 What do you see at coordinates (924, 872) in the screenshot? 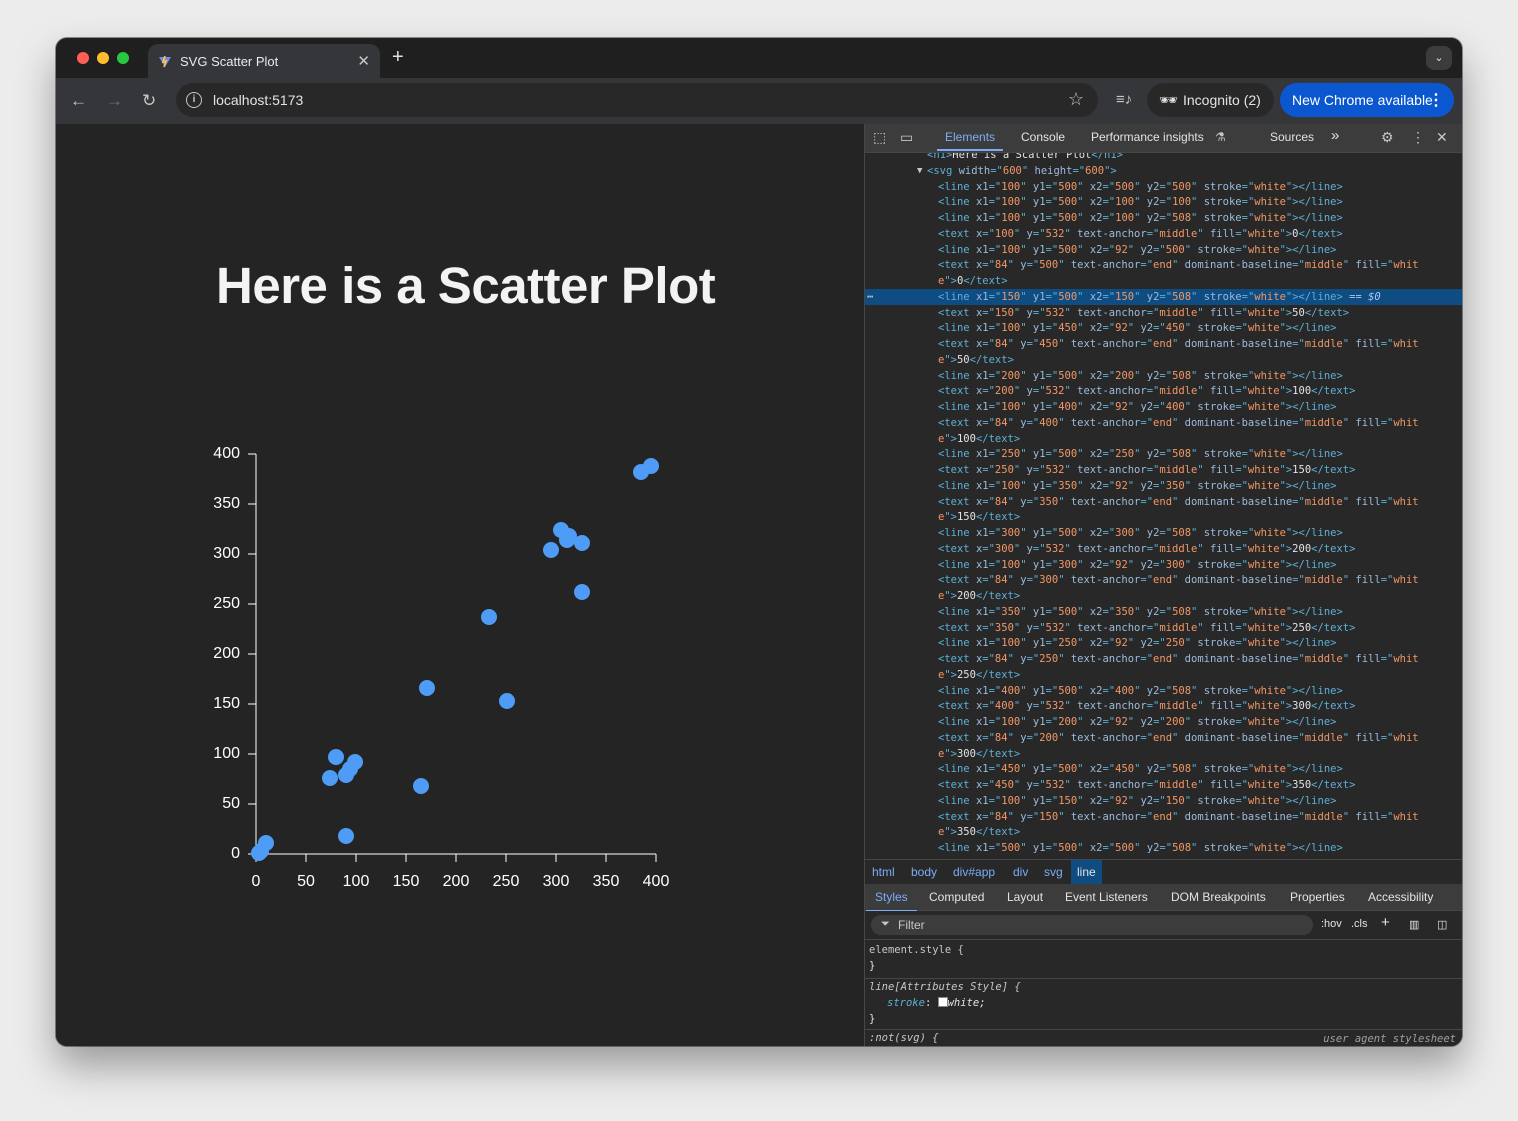
I see `breadcrumb-body: body` at bounding box center [924, 872].